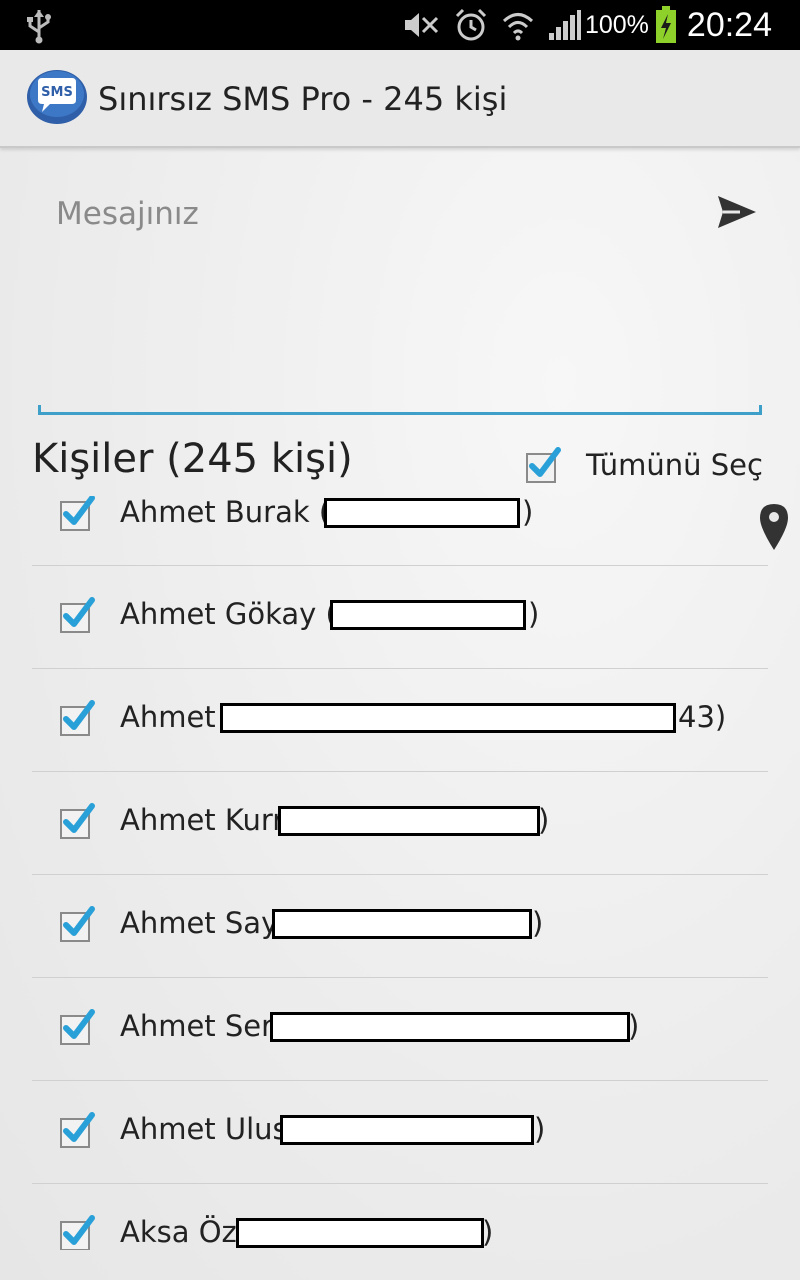 The image size is (800, 1280). What do you see at coordinates (225, 512) in the screenshot?
I see `contact-name: Ahmet Burak (` at bounding box center [225, 512].